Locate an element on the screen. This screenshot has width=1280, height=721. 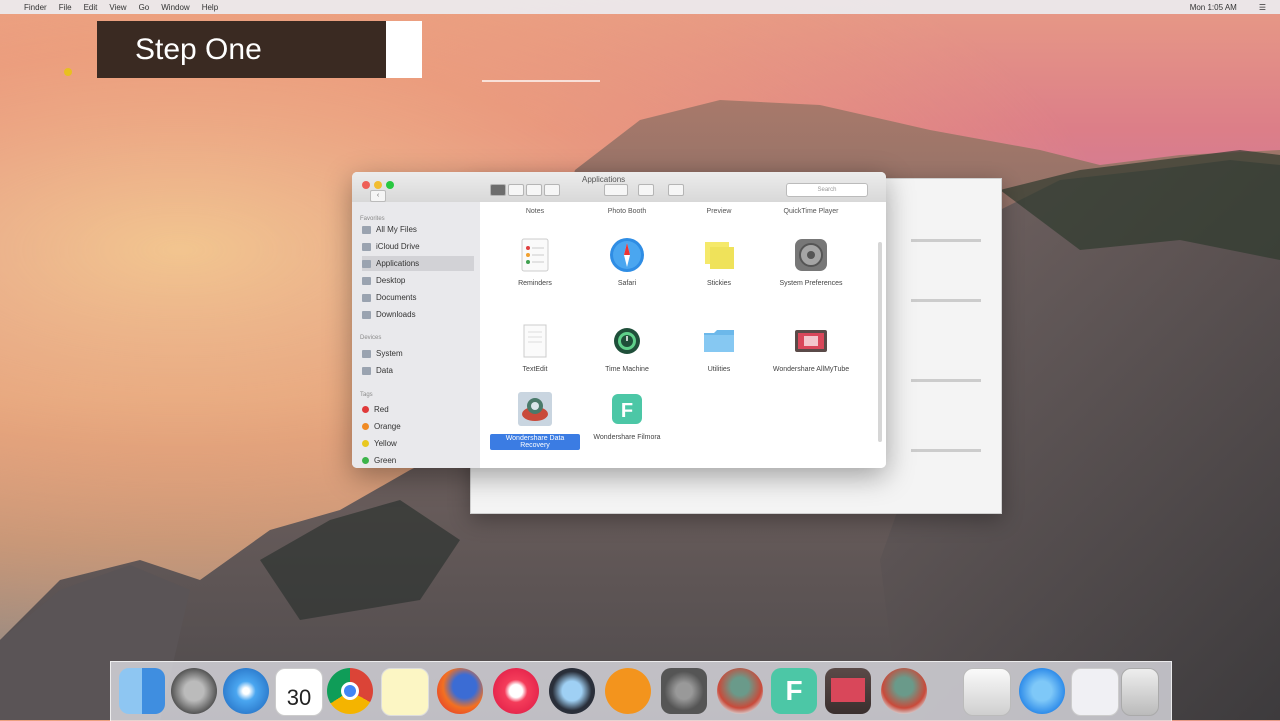
chrome-icon is located at coordinates (350, 691).